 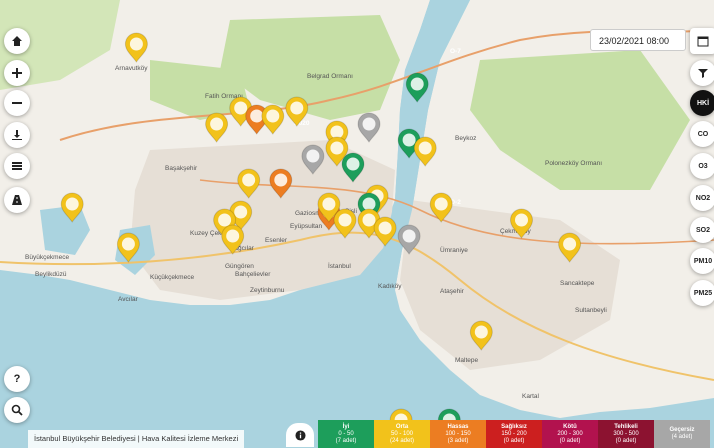 I want to click on date-input: 23/02/2021 08:00, so click(x=638, y=40).